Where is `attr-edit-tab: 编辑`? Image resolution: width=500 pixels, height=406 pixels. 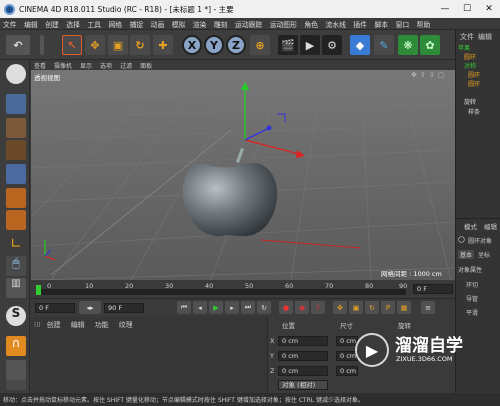
attr-edit-tab: 编辑 is located at coordinates (490, 226).